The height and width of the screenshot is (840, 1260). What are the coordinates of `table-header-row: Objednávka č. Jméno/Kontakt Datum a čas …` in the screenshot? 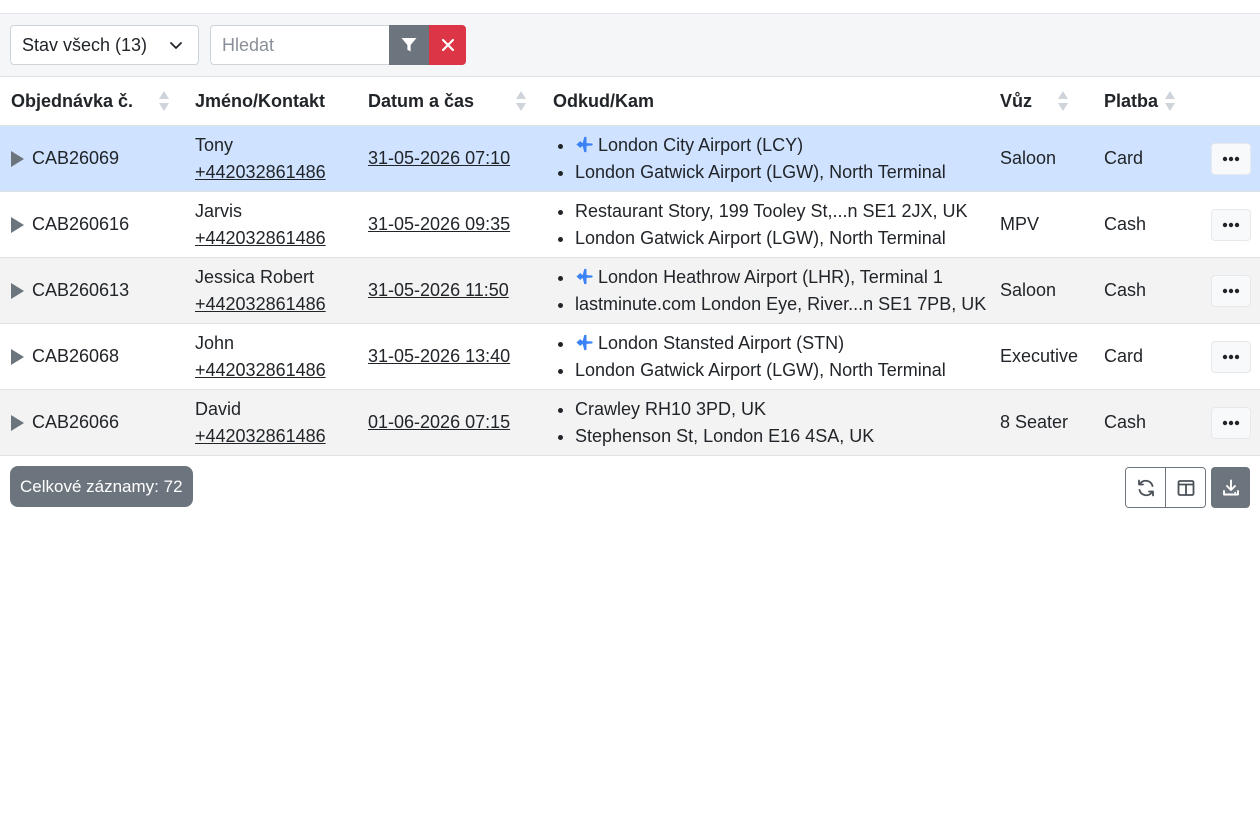 It's located at (630, 101).